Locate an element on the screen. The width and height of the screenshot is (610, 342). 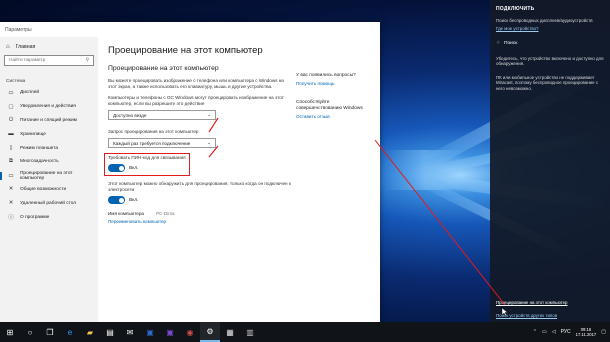
taskbar-explorer: ▰ is located at coordinates (90, 332).